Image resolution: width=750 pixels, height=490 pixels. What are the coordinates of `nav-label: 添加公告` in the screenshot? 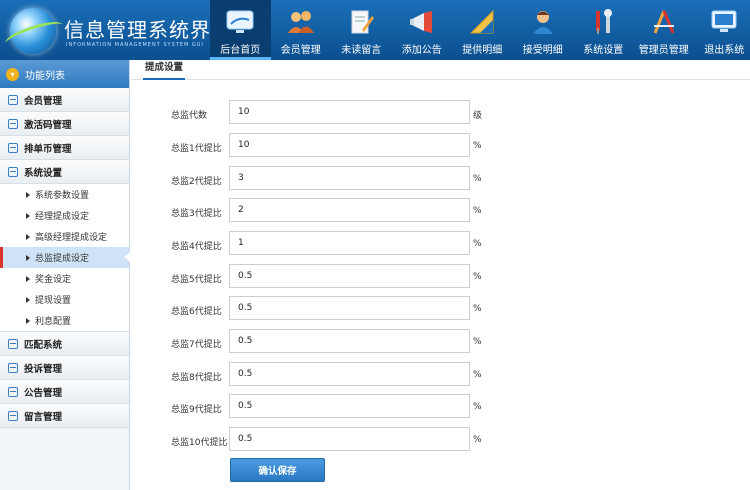 It's located at (421, 50).